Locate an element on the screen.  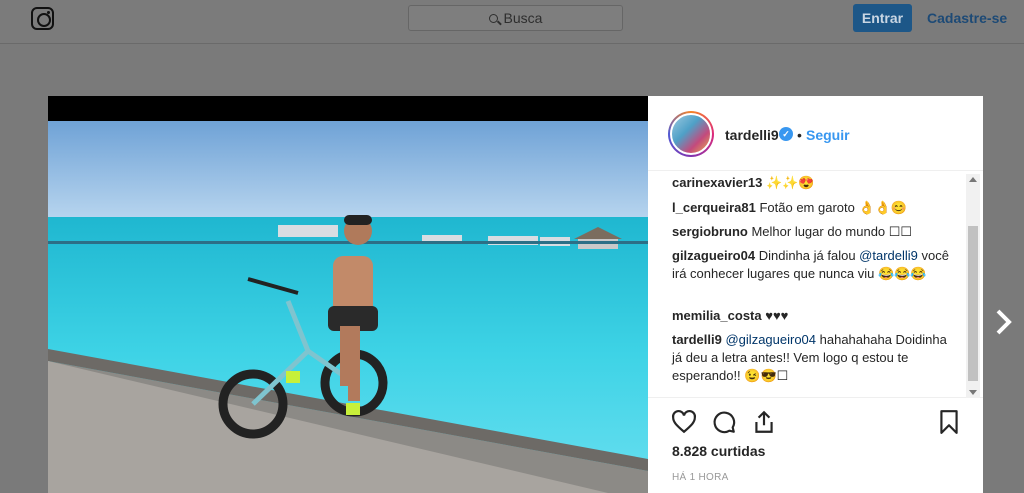
scroll-thumb is located at coordinates (973, 303).